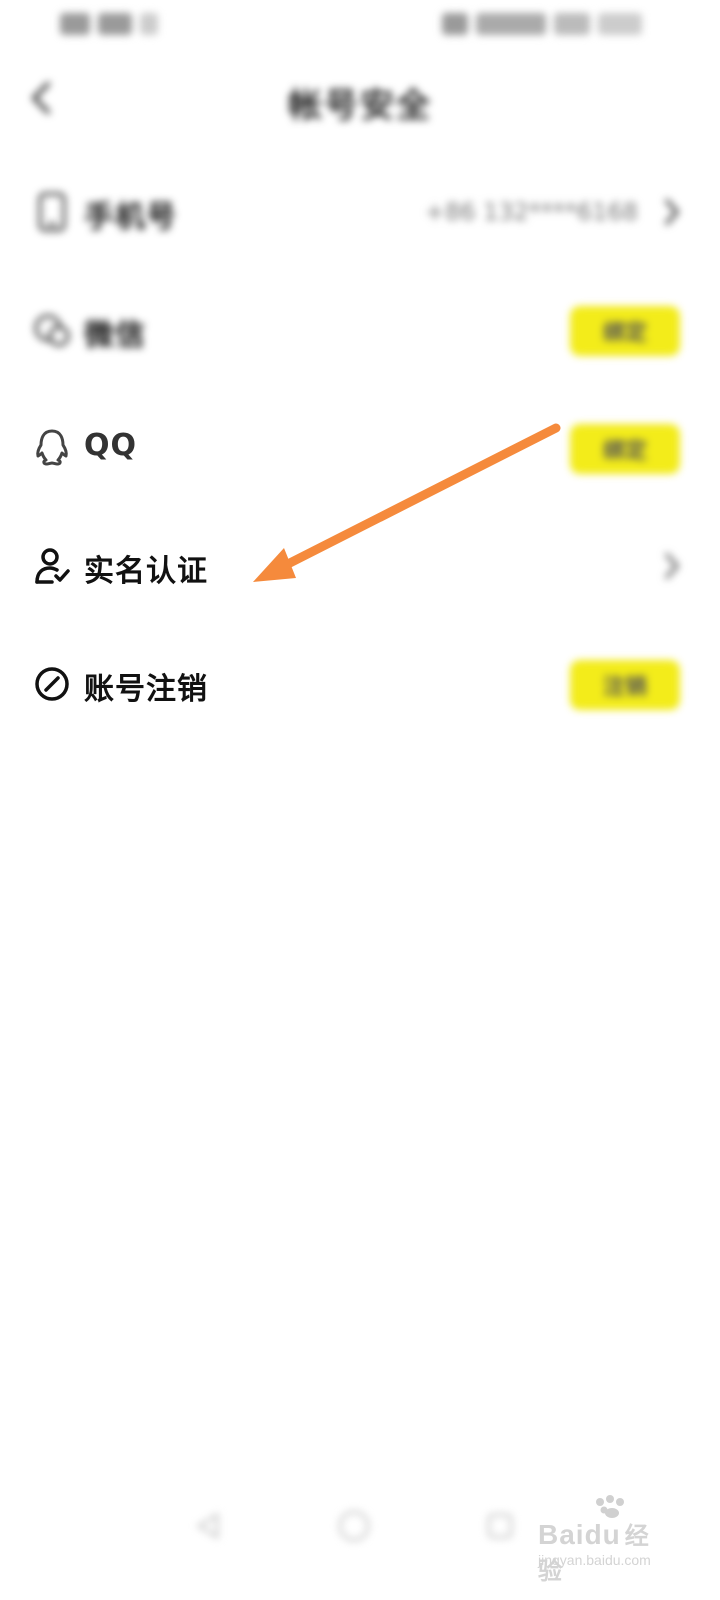  I want to click on row-label-account-cancel: 账号注销, so click(146, 689).